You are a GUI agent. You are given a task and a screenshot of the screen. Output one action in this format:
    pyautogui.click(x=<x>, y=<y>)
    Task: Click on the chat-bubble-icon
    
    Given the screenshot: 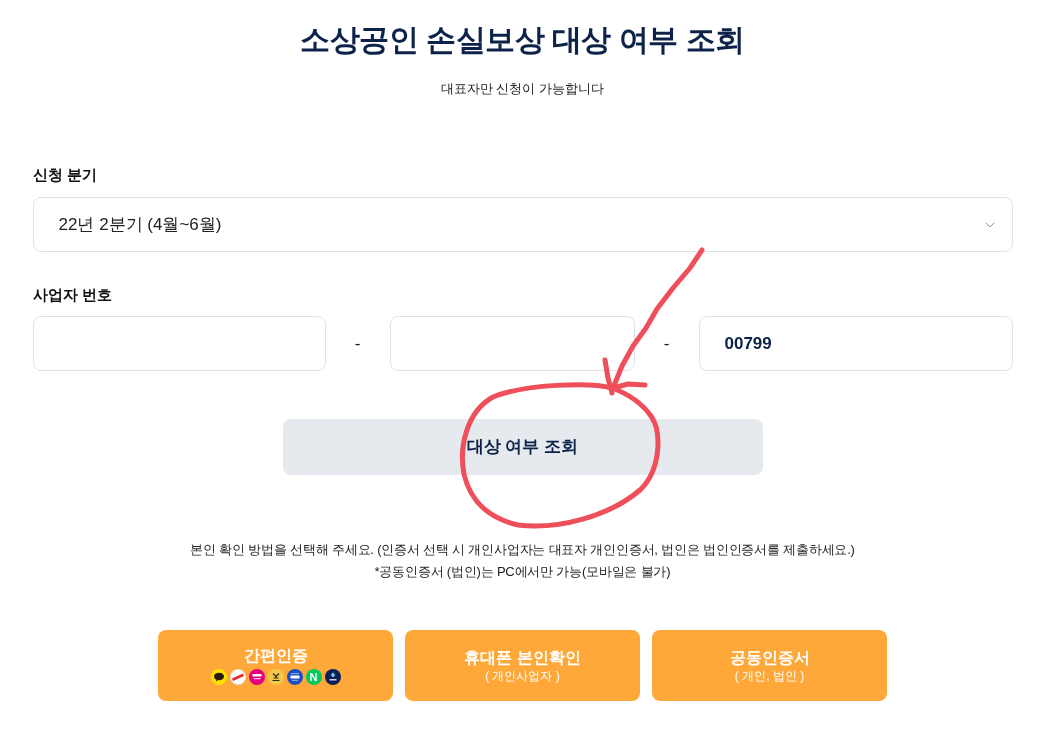 What is the action you would take?
    pyautogui.click(x=218, y=677)
    